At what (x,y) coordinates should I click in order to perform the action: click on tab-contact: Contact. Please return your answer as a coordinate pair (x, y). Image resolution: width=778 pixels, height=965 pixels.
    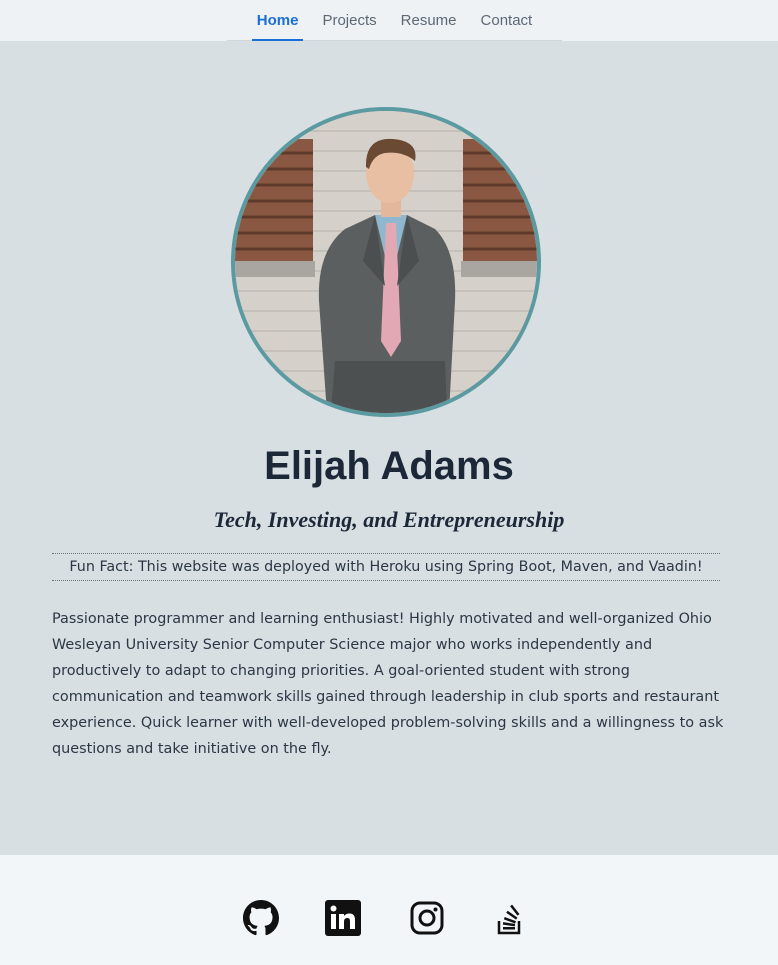
    Looking at the image, I should click on (507, 20).